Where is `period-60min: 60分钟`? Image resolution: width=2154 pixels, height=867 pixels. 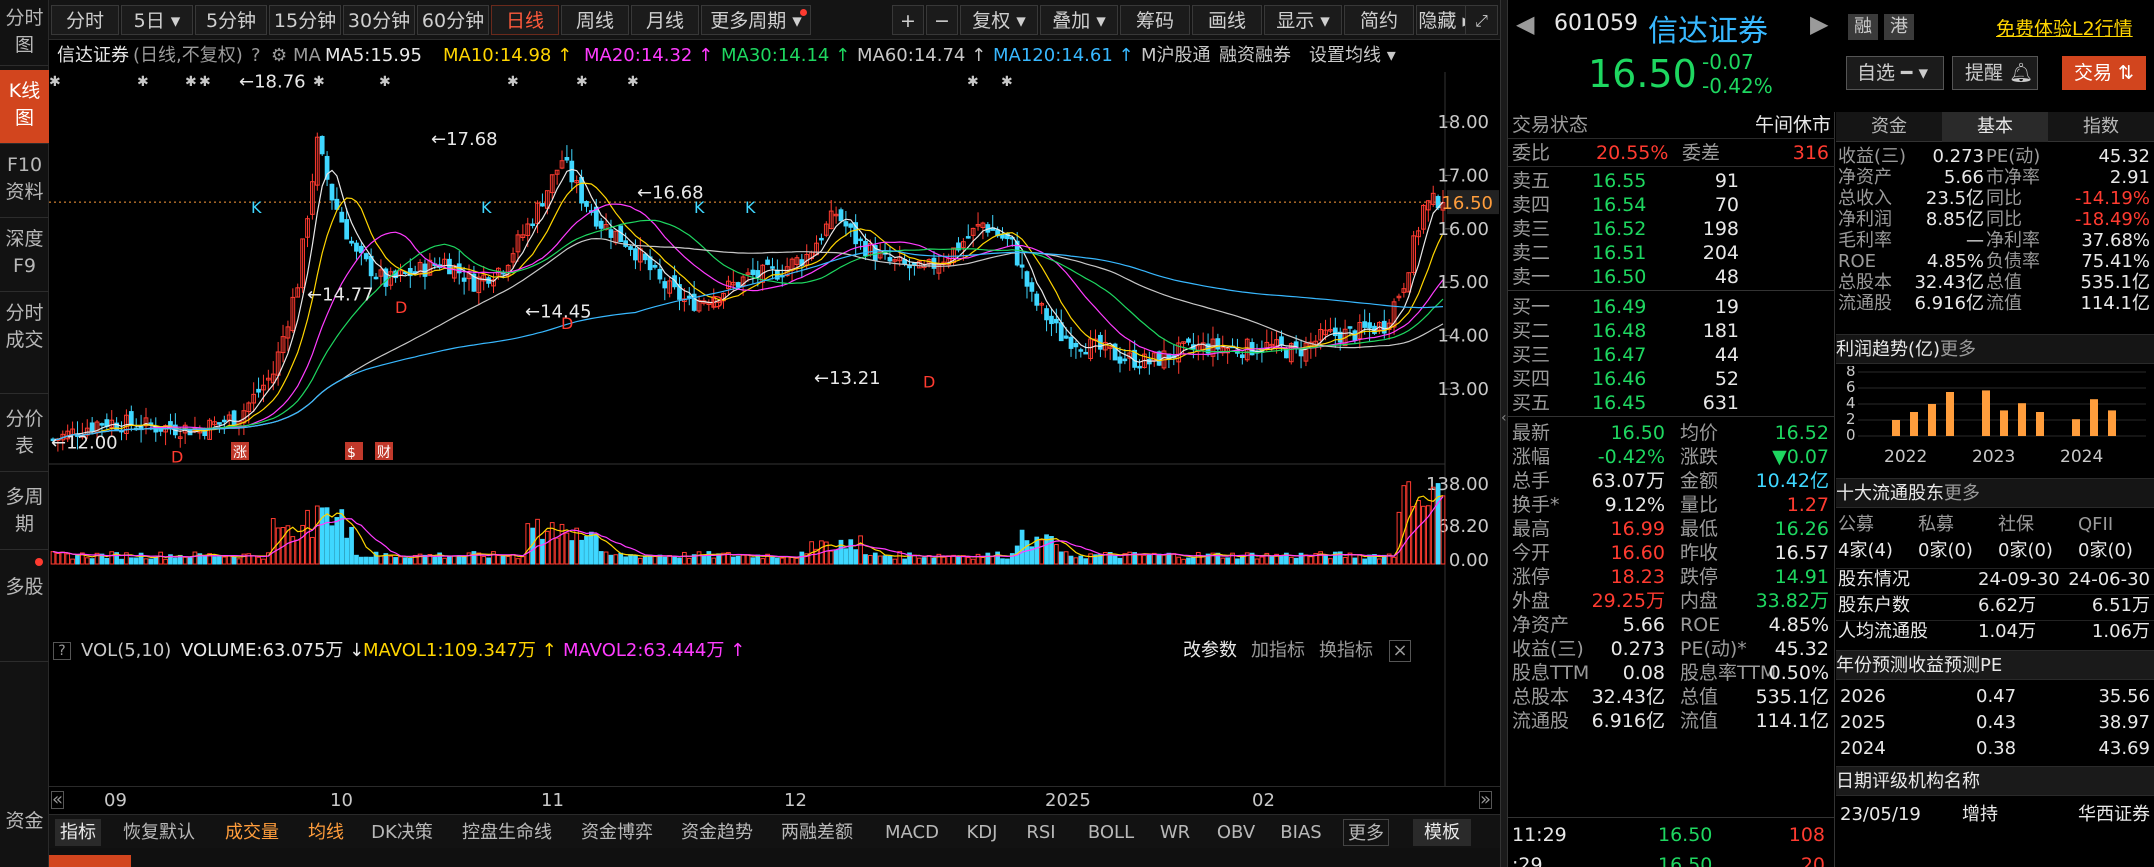 period-60min: 60分钟 is located at coordinates (453, 20).